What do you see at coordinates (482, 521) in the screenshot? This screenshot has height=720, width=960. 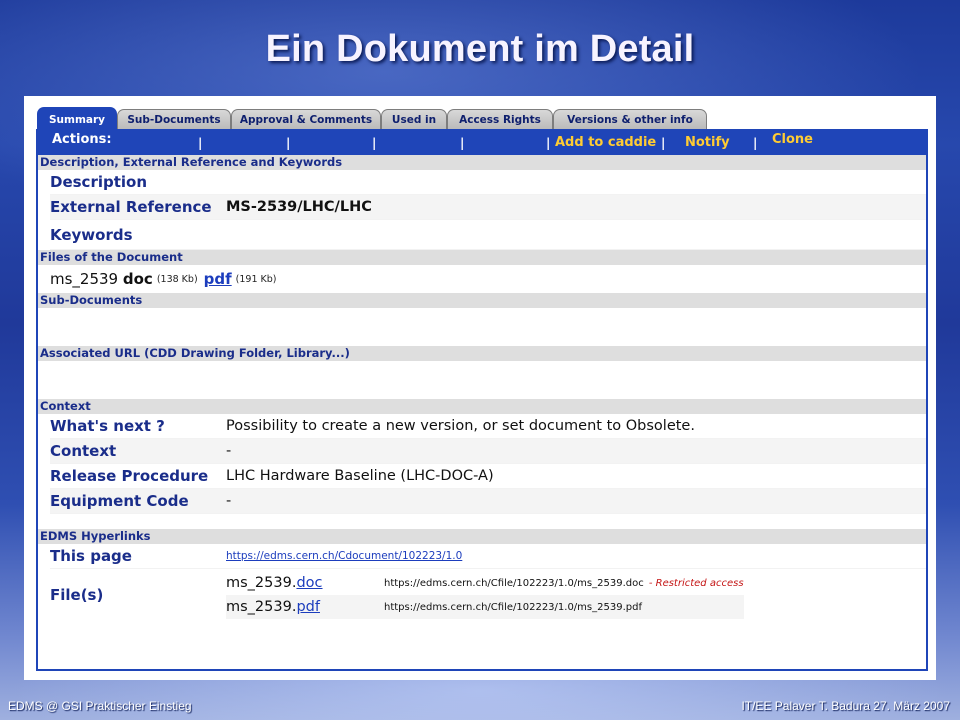 I see `context-spacer` at bounding box center [482, 521].